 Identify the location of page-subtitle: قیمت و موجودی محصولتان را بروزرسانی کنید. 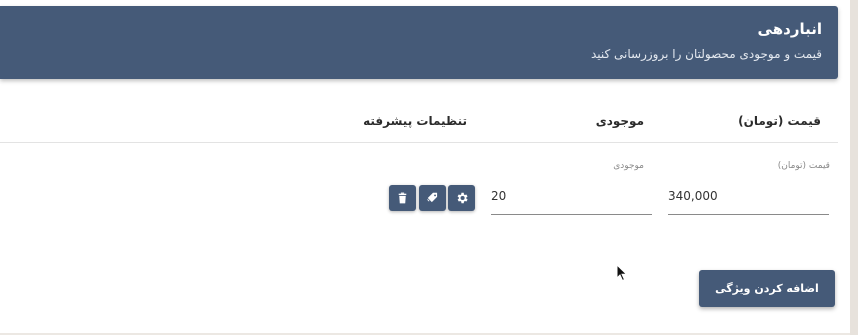
(706, 54).